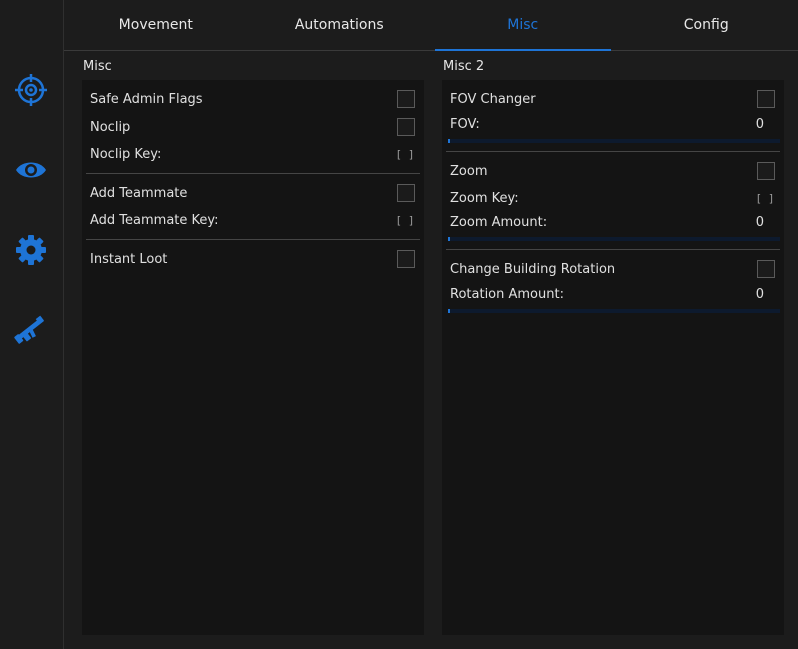 The image size is (798, 649). I want to click on noclip-label: Noclip, so click(110, 127).